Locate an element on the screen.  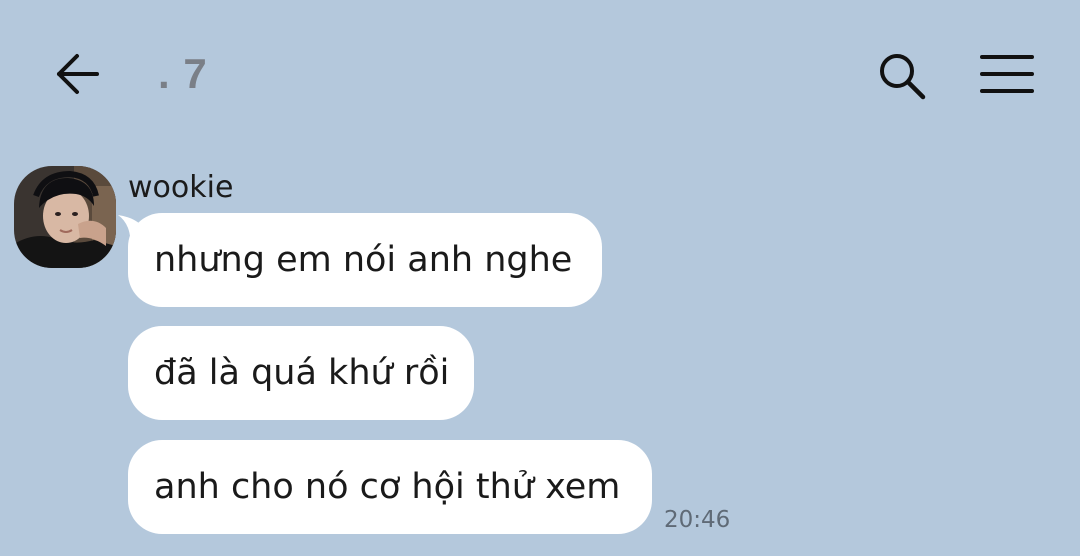
message-bubble: đã là quá khứ rồi is located at coordinates (301, 373).